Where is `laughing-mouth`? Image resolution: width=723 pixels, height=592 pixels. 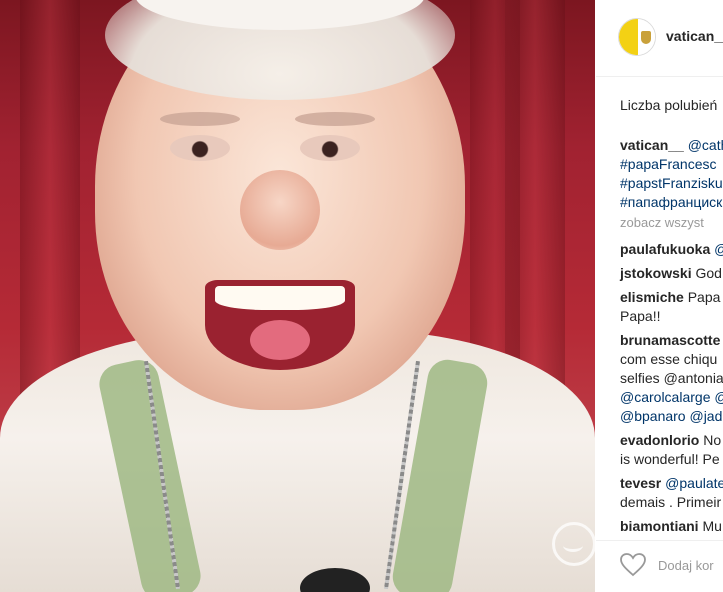
laughing-mouth is located at coordinates (280, 325).